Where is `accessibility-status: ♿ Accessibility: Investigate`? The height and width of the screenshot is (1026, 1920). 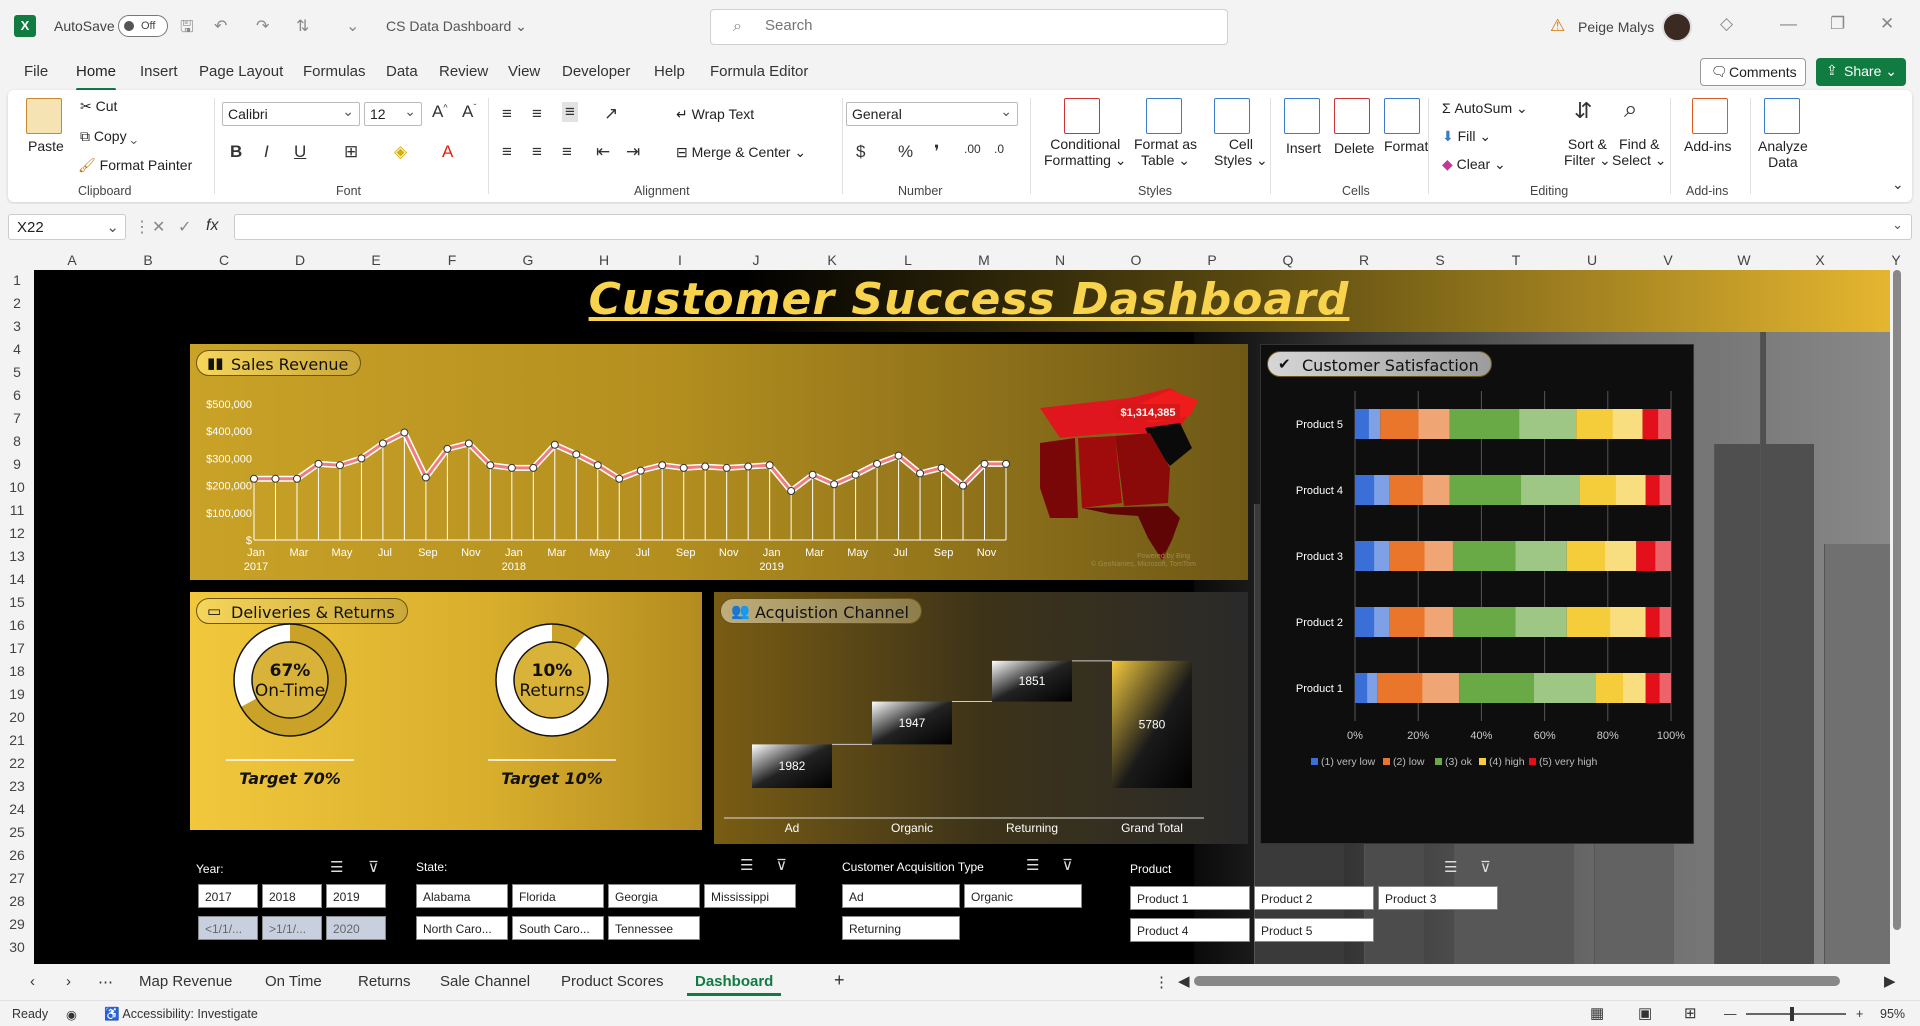
accessibility-status: ♿ Accessibility: Investigate is located at coordinates (181, 1014).